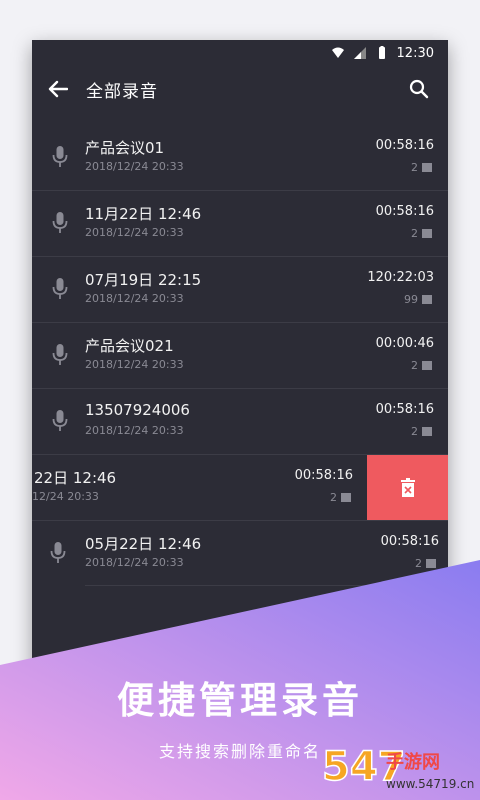 This screenshot has height=800, width=480. Describe the element at coordinates (240, 422) in the screenshot. I see `recording-row: 13507924006 2018/12/24 20:33 00:58:16 2` at that location.